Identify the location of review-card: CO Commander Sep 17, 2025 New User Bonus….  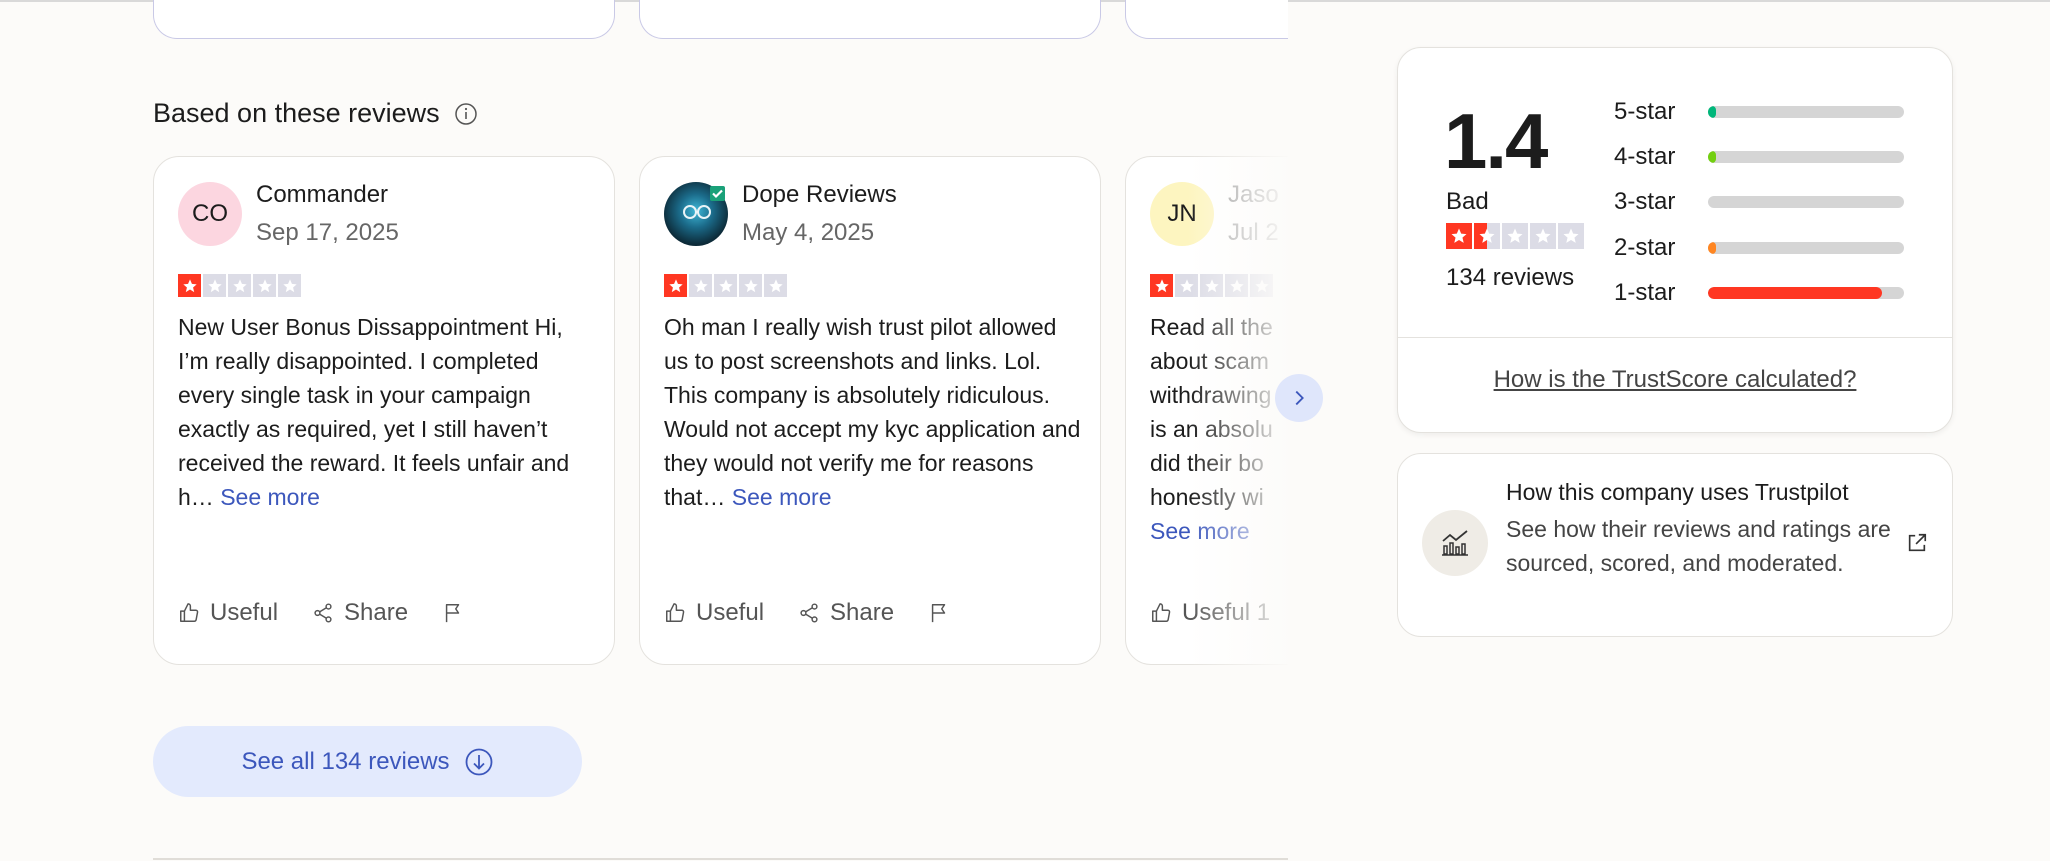
(384, 410).